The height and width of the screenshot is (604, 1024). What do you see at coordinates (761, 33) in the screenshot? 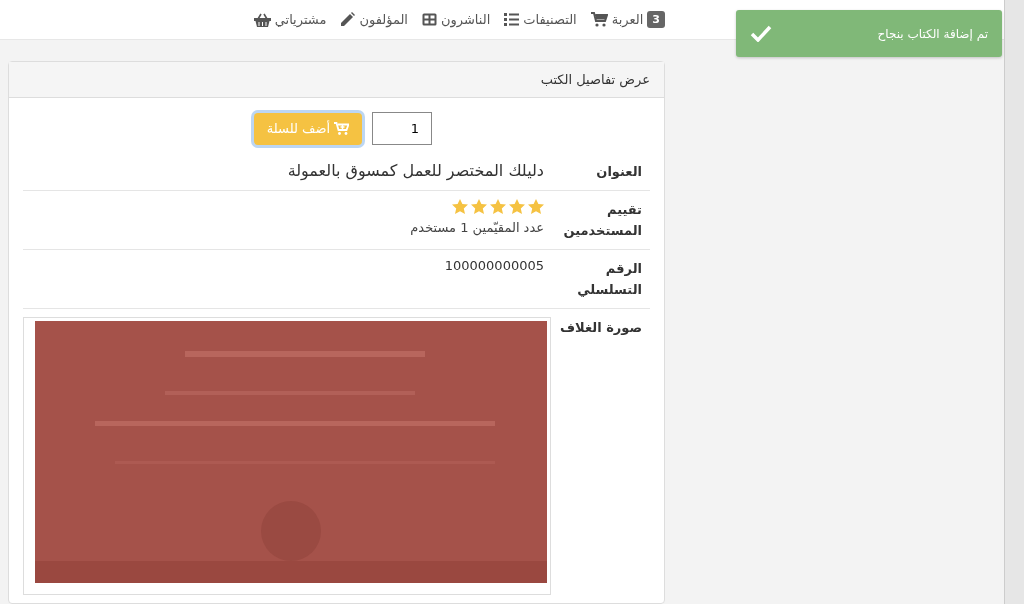
I see `check-icon` at bounding box center [761, 33].